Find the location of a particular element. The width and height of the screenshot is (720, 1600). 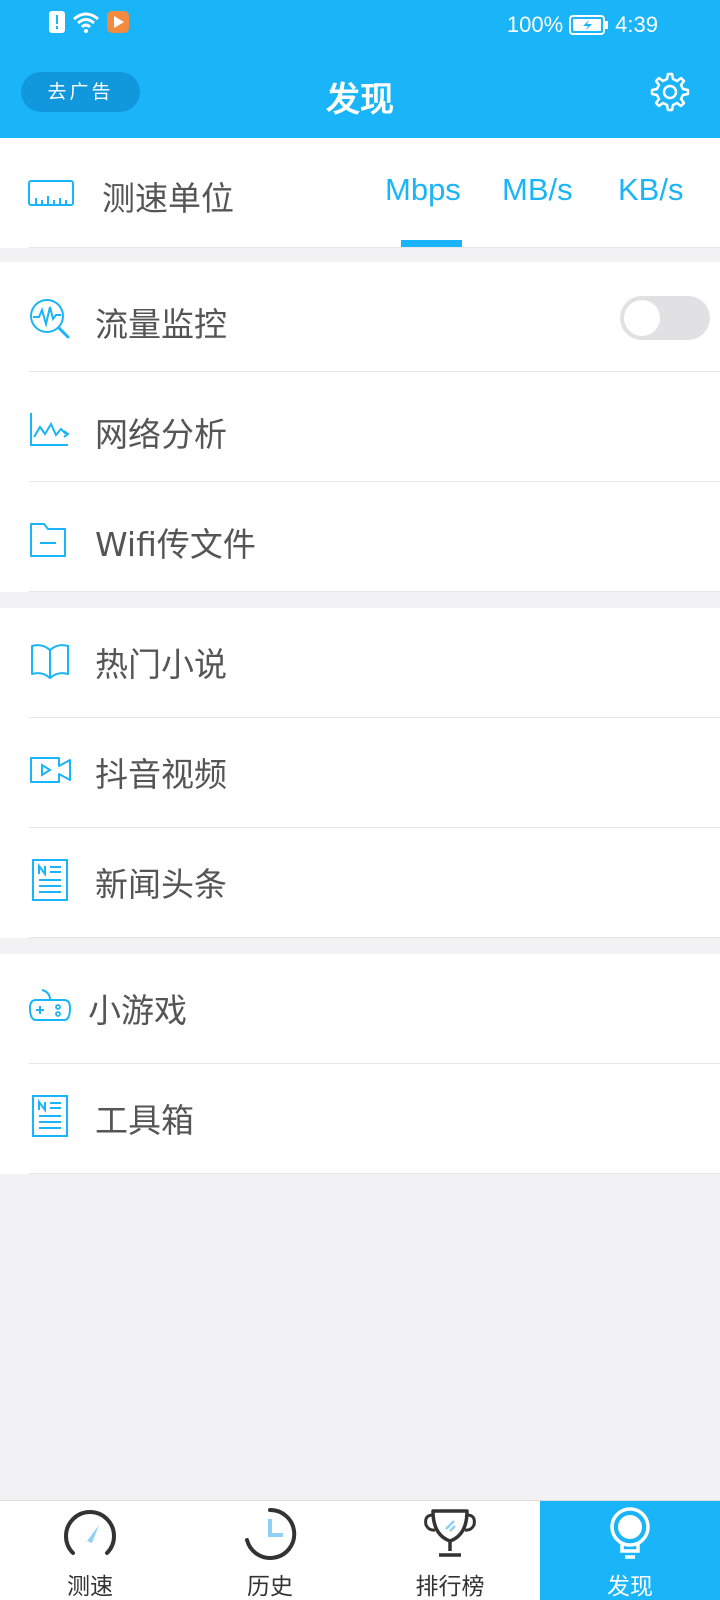

app-bar: 去广告 发现 is located at coordinates (360, 93).